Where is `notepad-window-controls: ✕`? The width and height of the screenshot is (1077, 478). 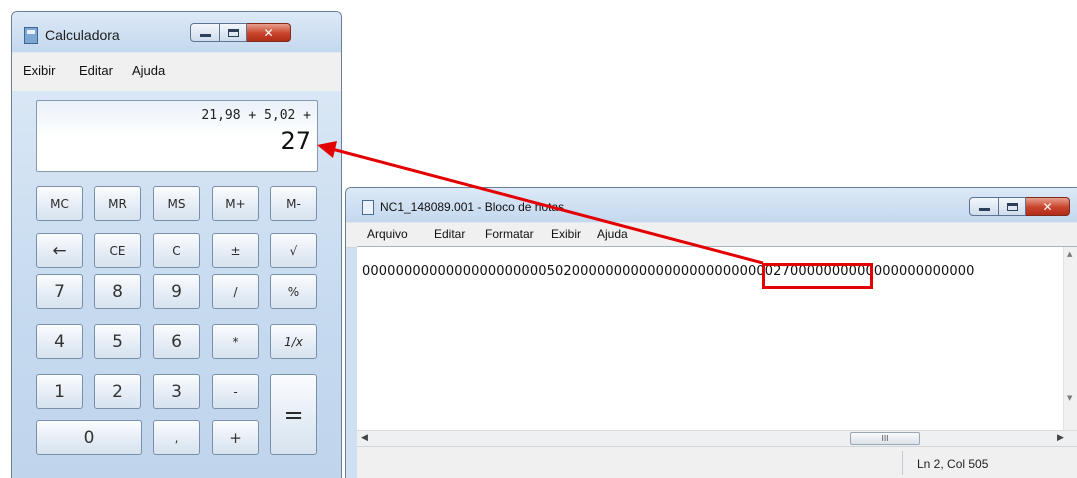
notepad-window-controls: ✕ is located at coordinates (1019, 206).